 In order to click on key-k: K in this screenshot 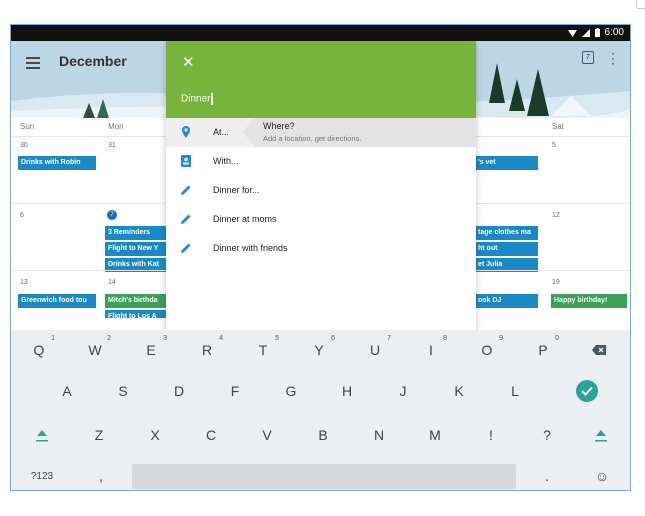, I will do `click(459, 391)`.